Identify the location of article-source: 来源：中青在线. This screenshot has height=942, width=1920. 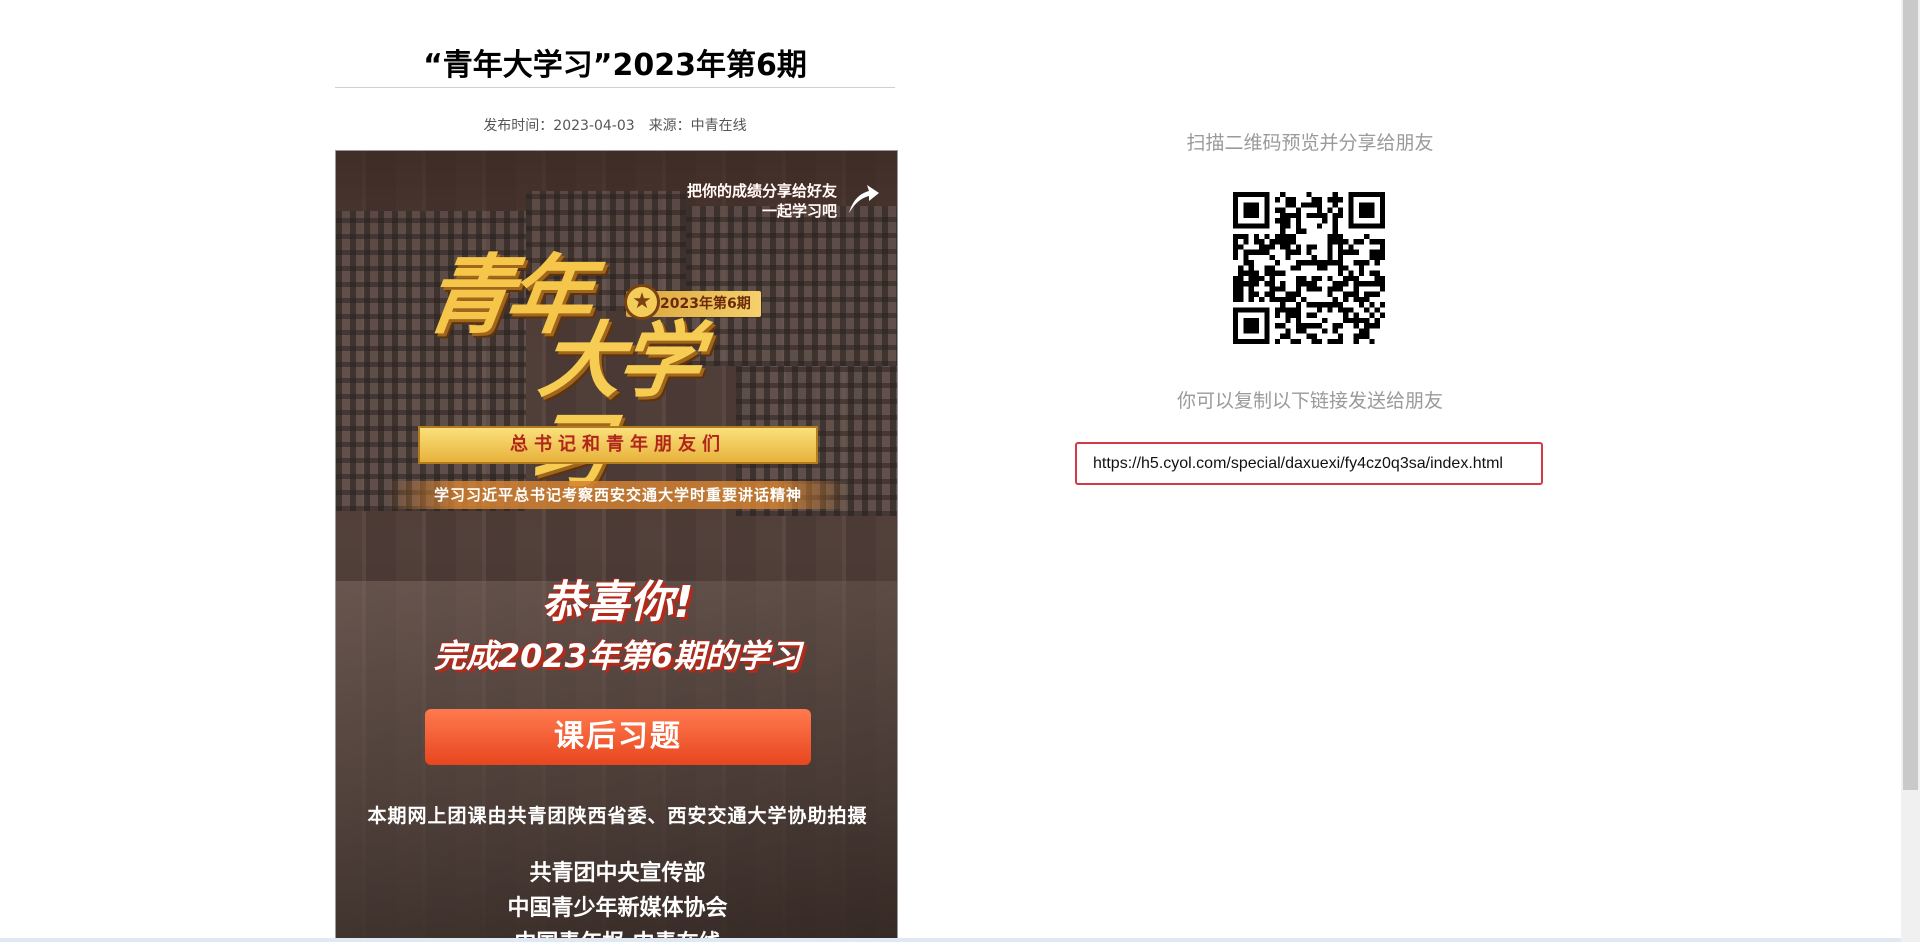
(697, 126).